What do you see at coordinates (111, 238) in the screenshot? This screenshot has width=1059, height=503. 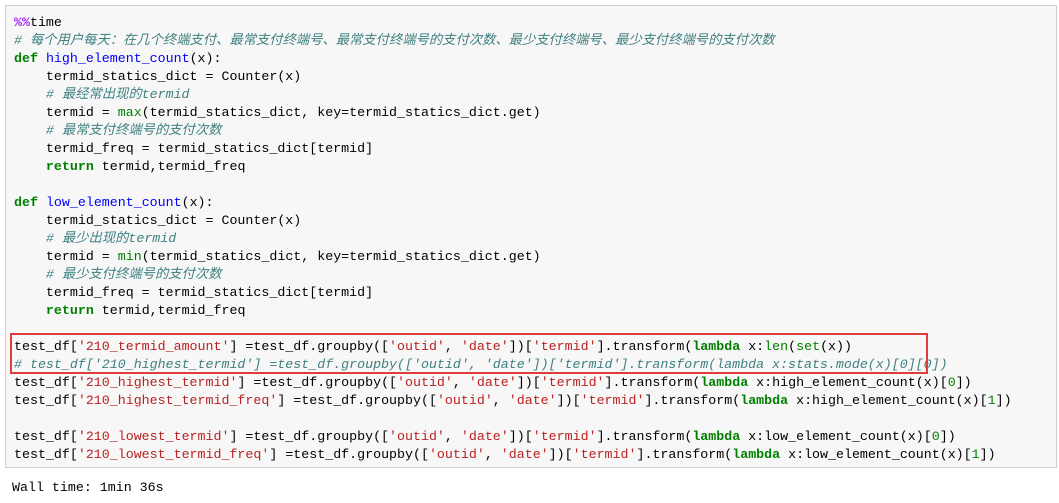 I see `code-token: # 最少出现的termid` at bounding box center [111, 238].